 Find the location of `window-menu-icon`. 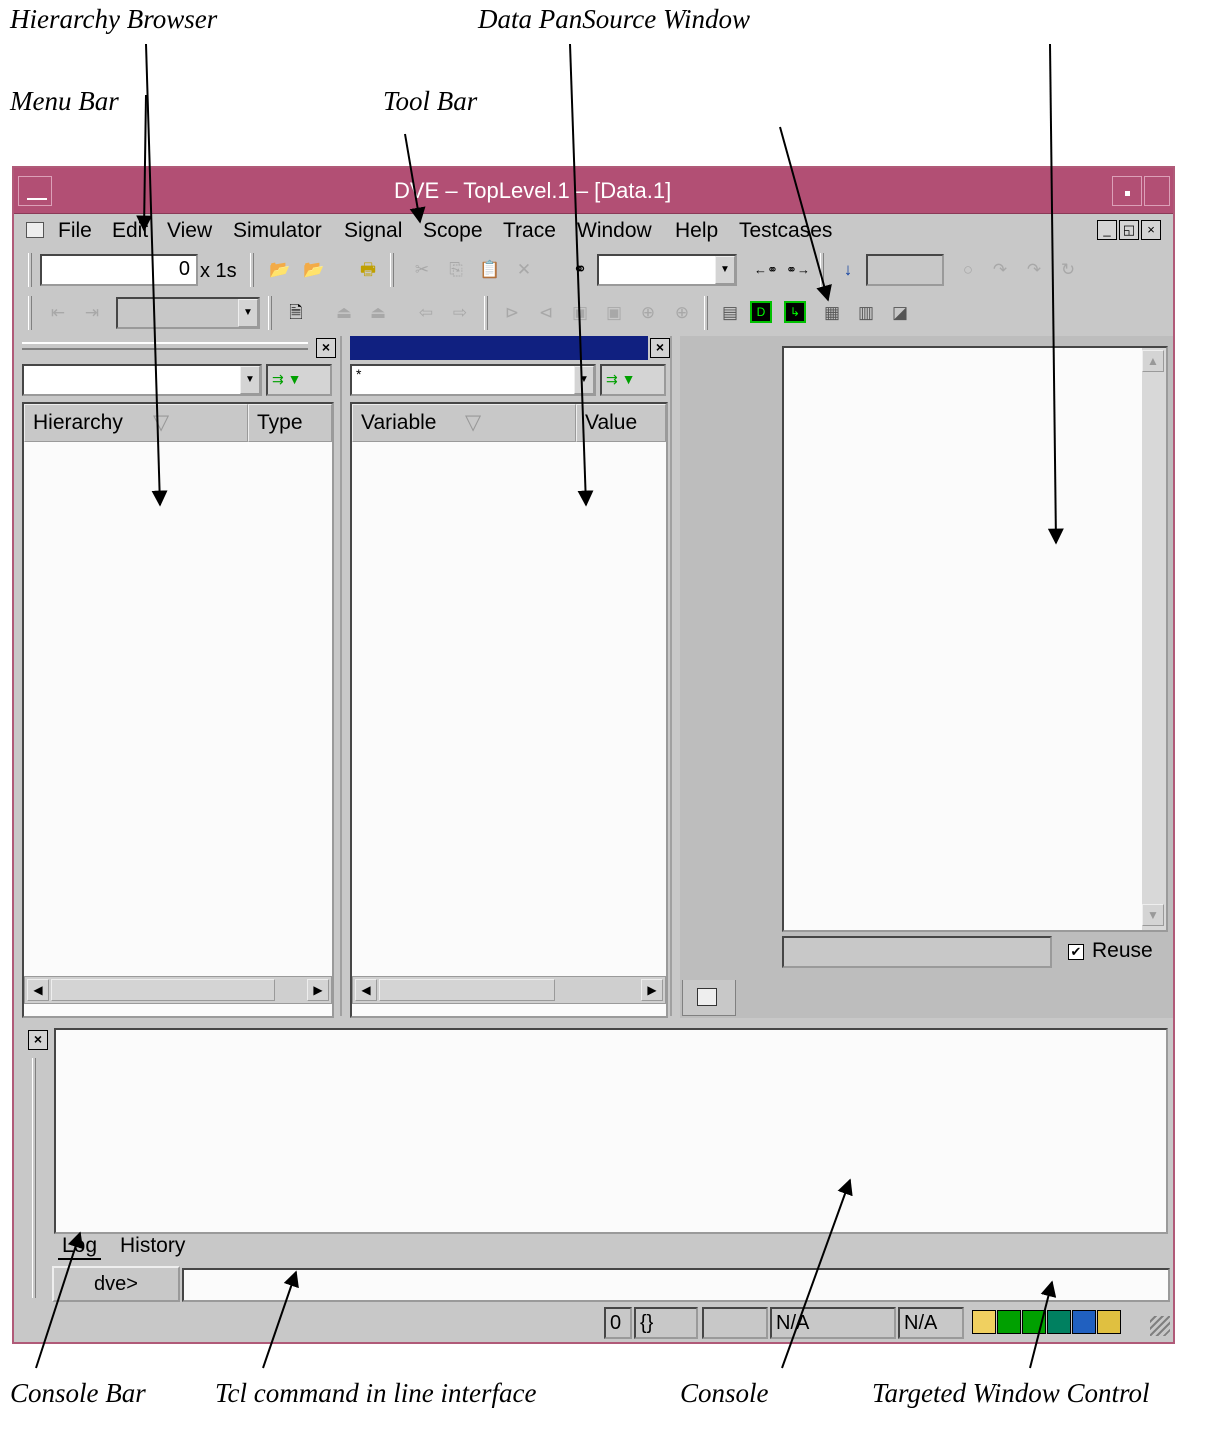

window-menu-icon is located at coordinates (35, 230).